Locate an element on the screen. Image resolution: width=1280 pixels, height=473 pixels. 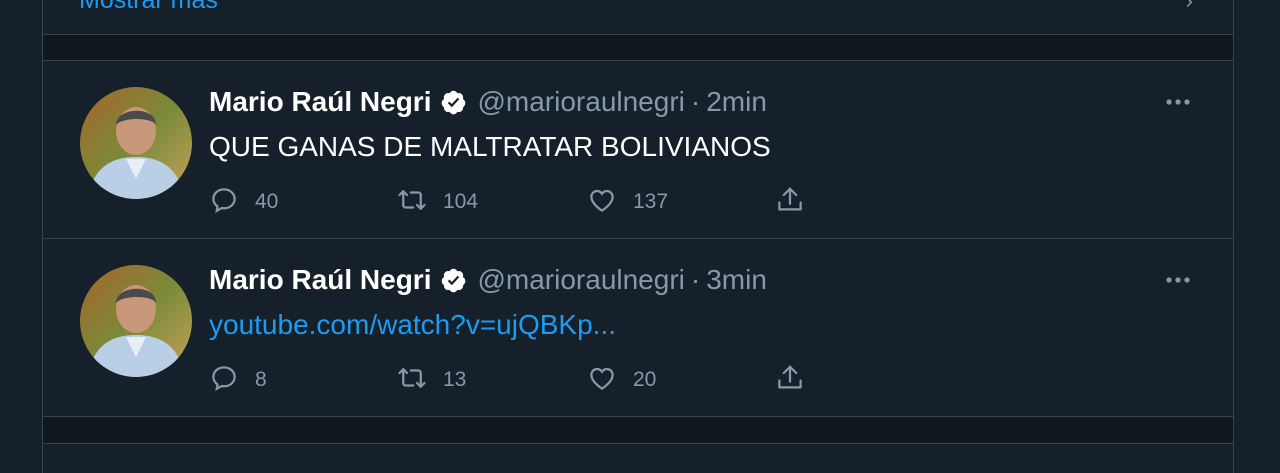
retweet-button: 13 is located at coordinates (431, 380).